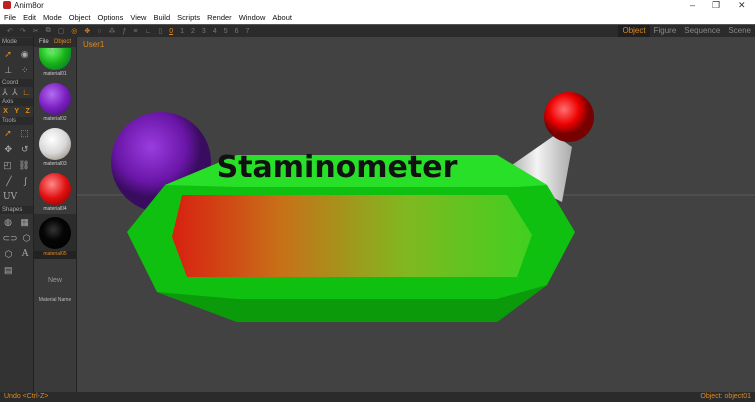 Image resolution: width=755 pixels, height=402 pixels. I want to click on curve-icon: ∫, so click(25, 181).